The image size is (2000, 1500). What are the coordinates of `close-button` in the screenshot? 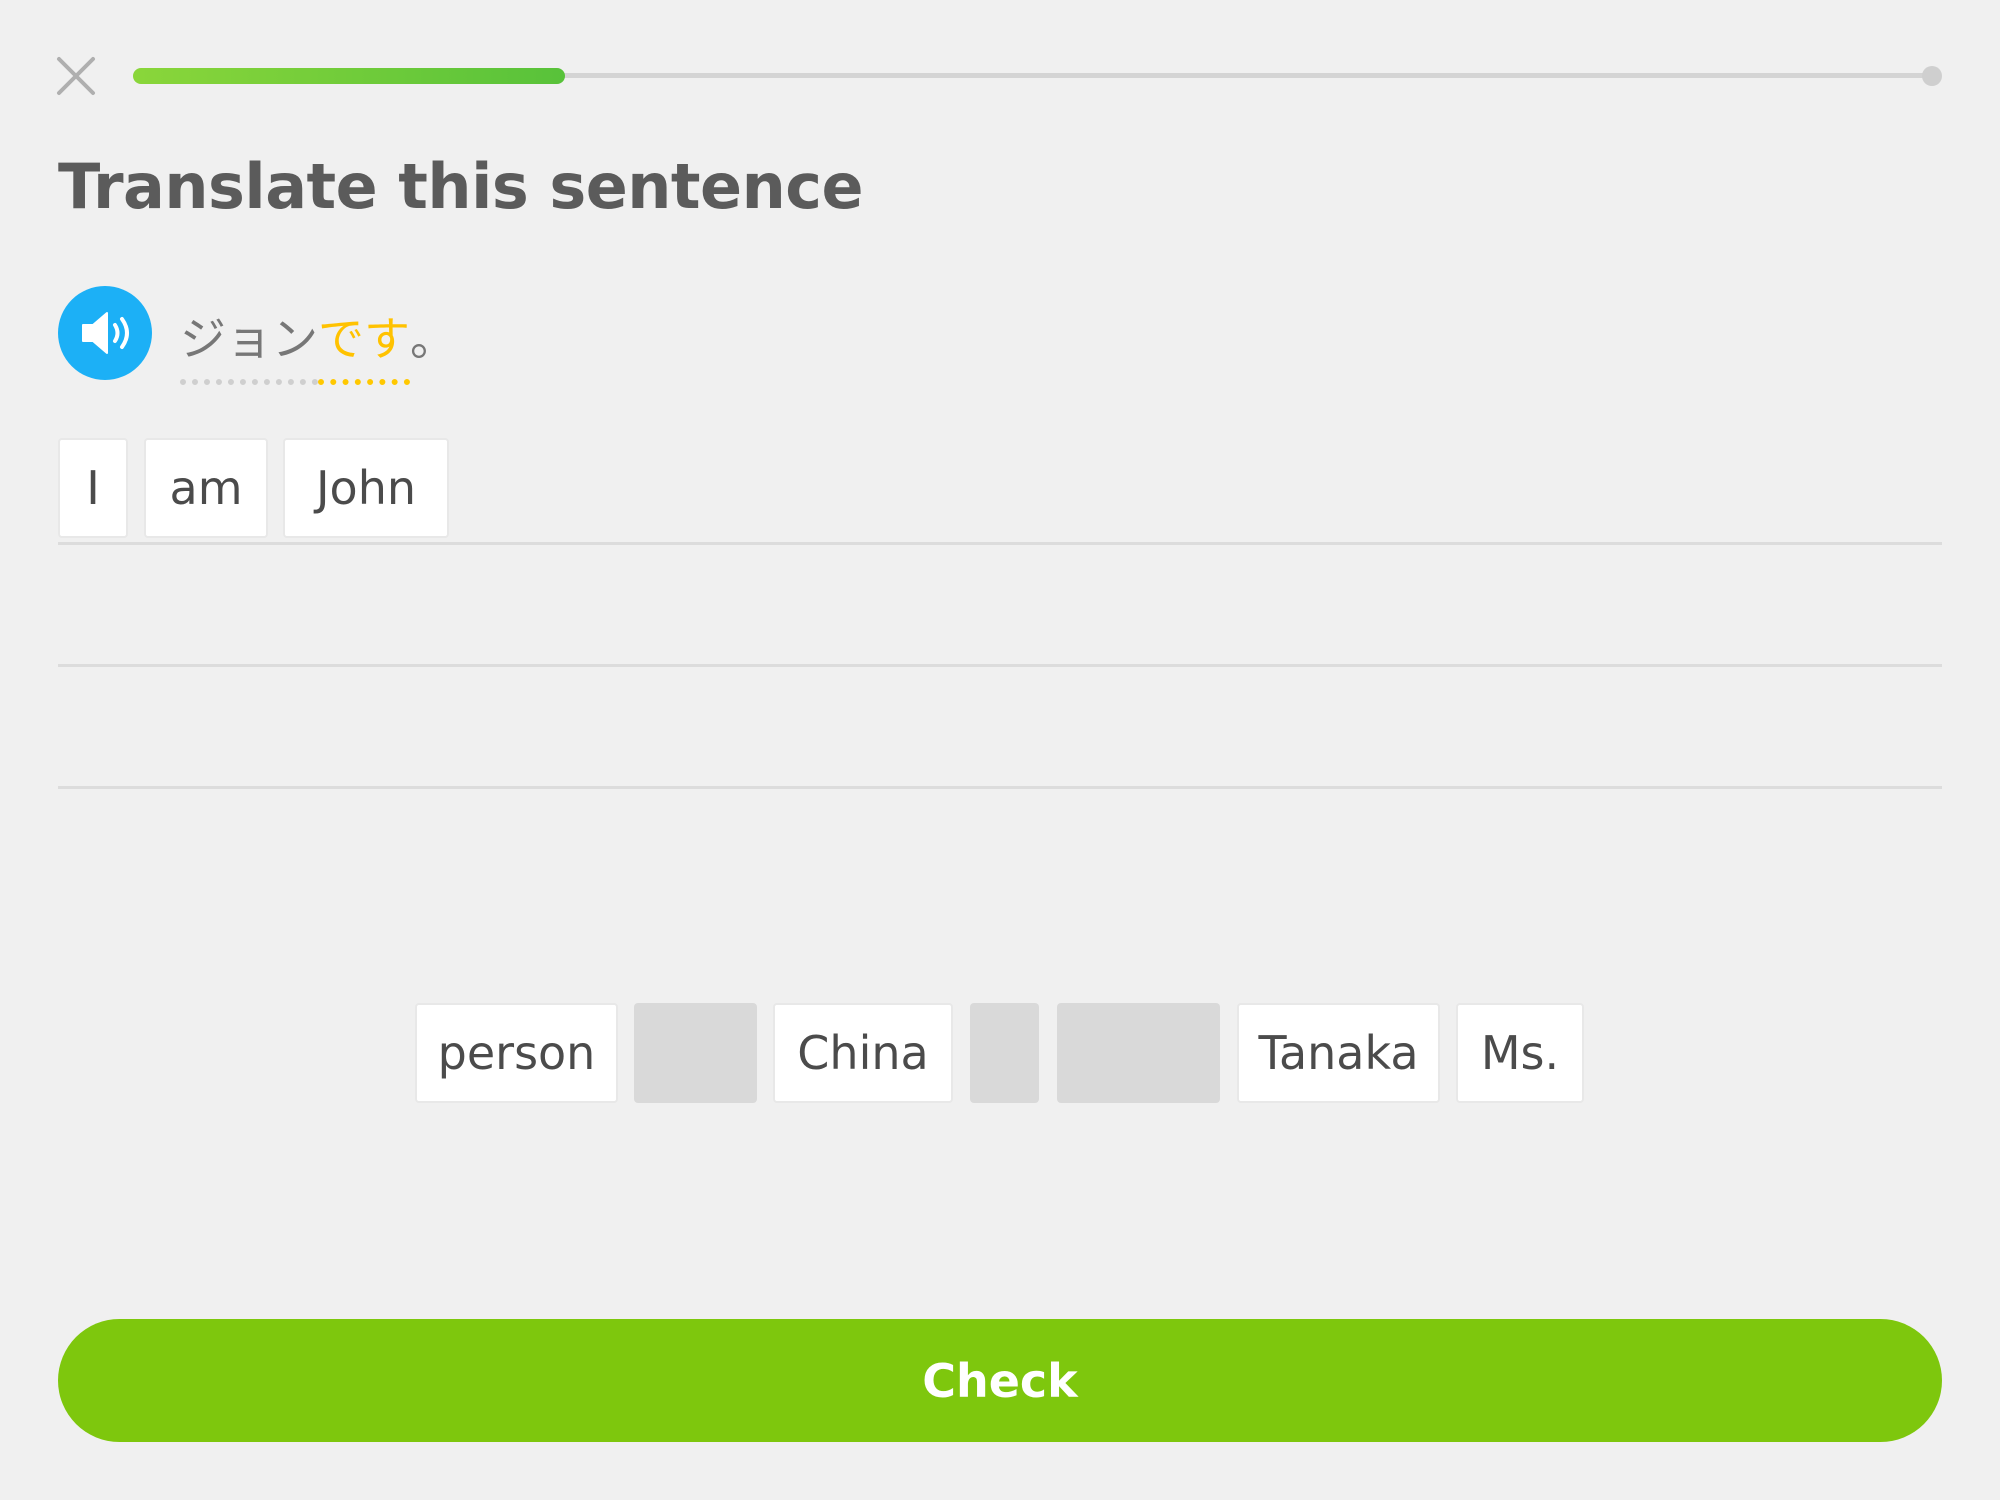 It's located at (76, 76).